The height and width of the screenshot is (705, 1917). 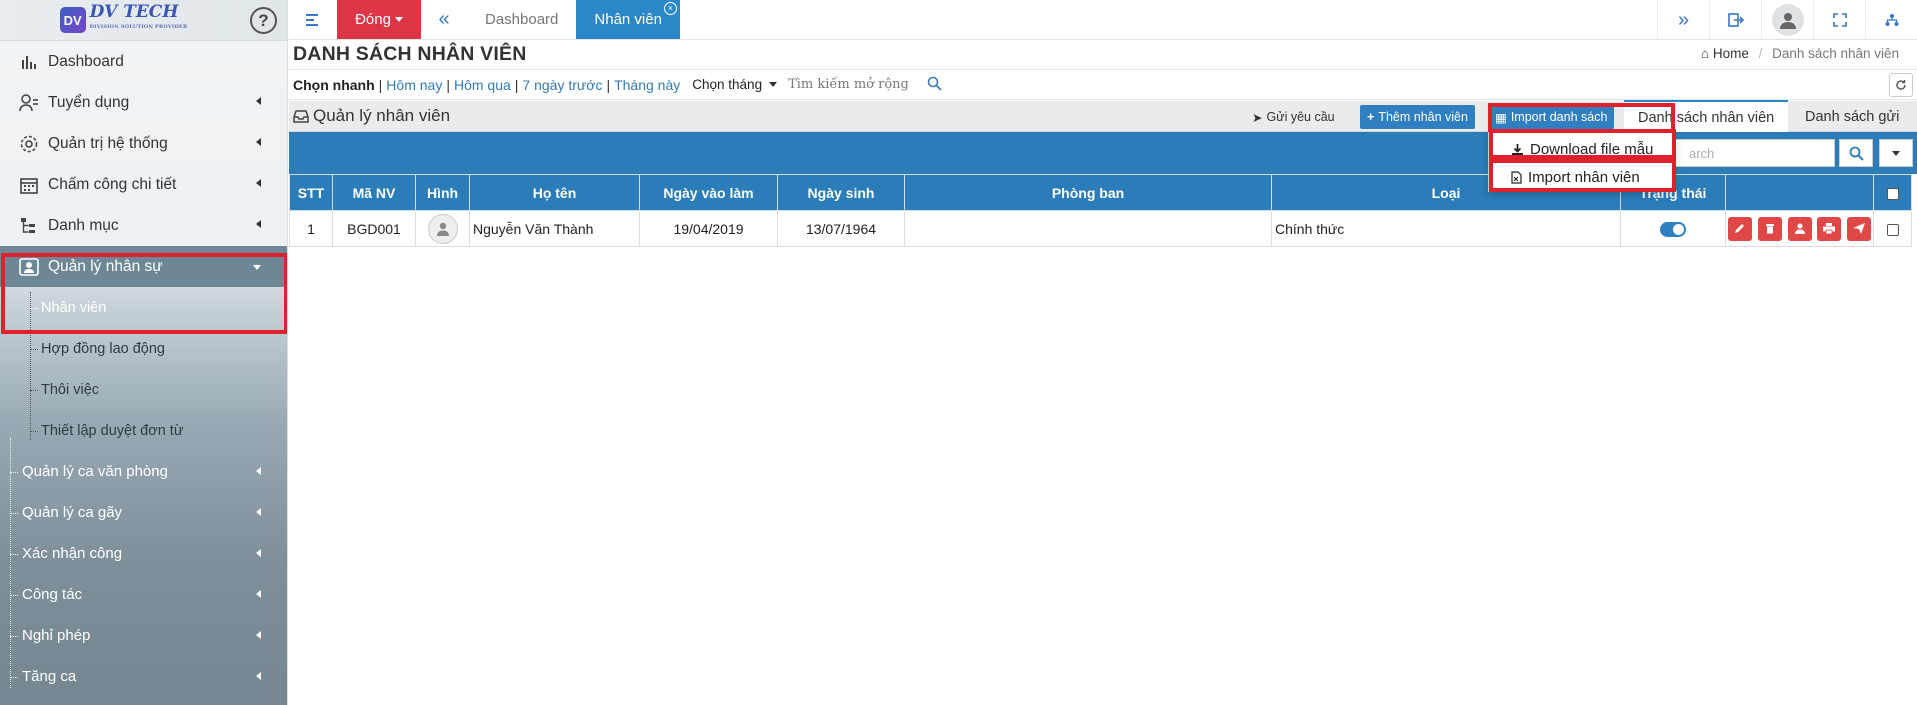 What do you see at coordinates (848, 84) in the screenshot?
I see `extended-search-input: Tìm kiếm mở rộng` at bounding box center [848, 84].